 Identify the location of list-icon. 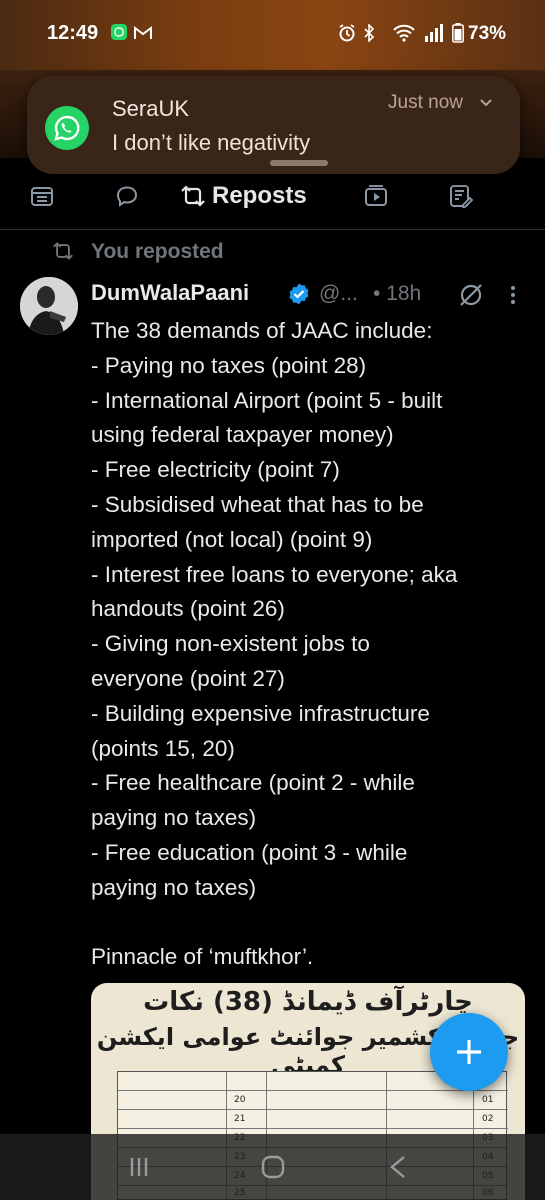
(42, 196).